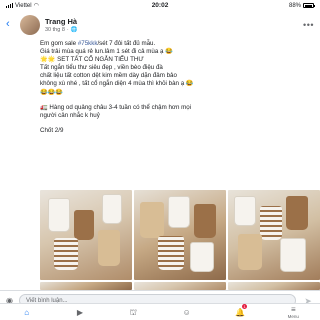 This screenshot has height=320, width=320. What do you see at coordinates (294, 5) in the screenshot?
I see `battery-percent: 88%` at bounding box center [294, 5].